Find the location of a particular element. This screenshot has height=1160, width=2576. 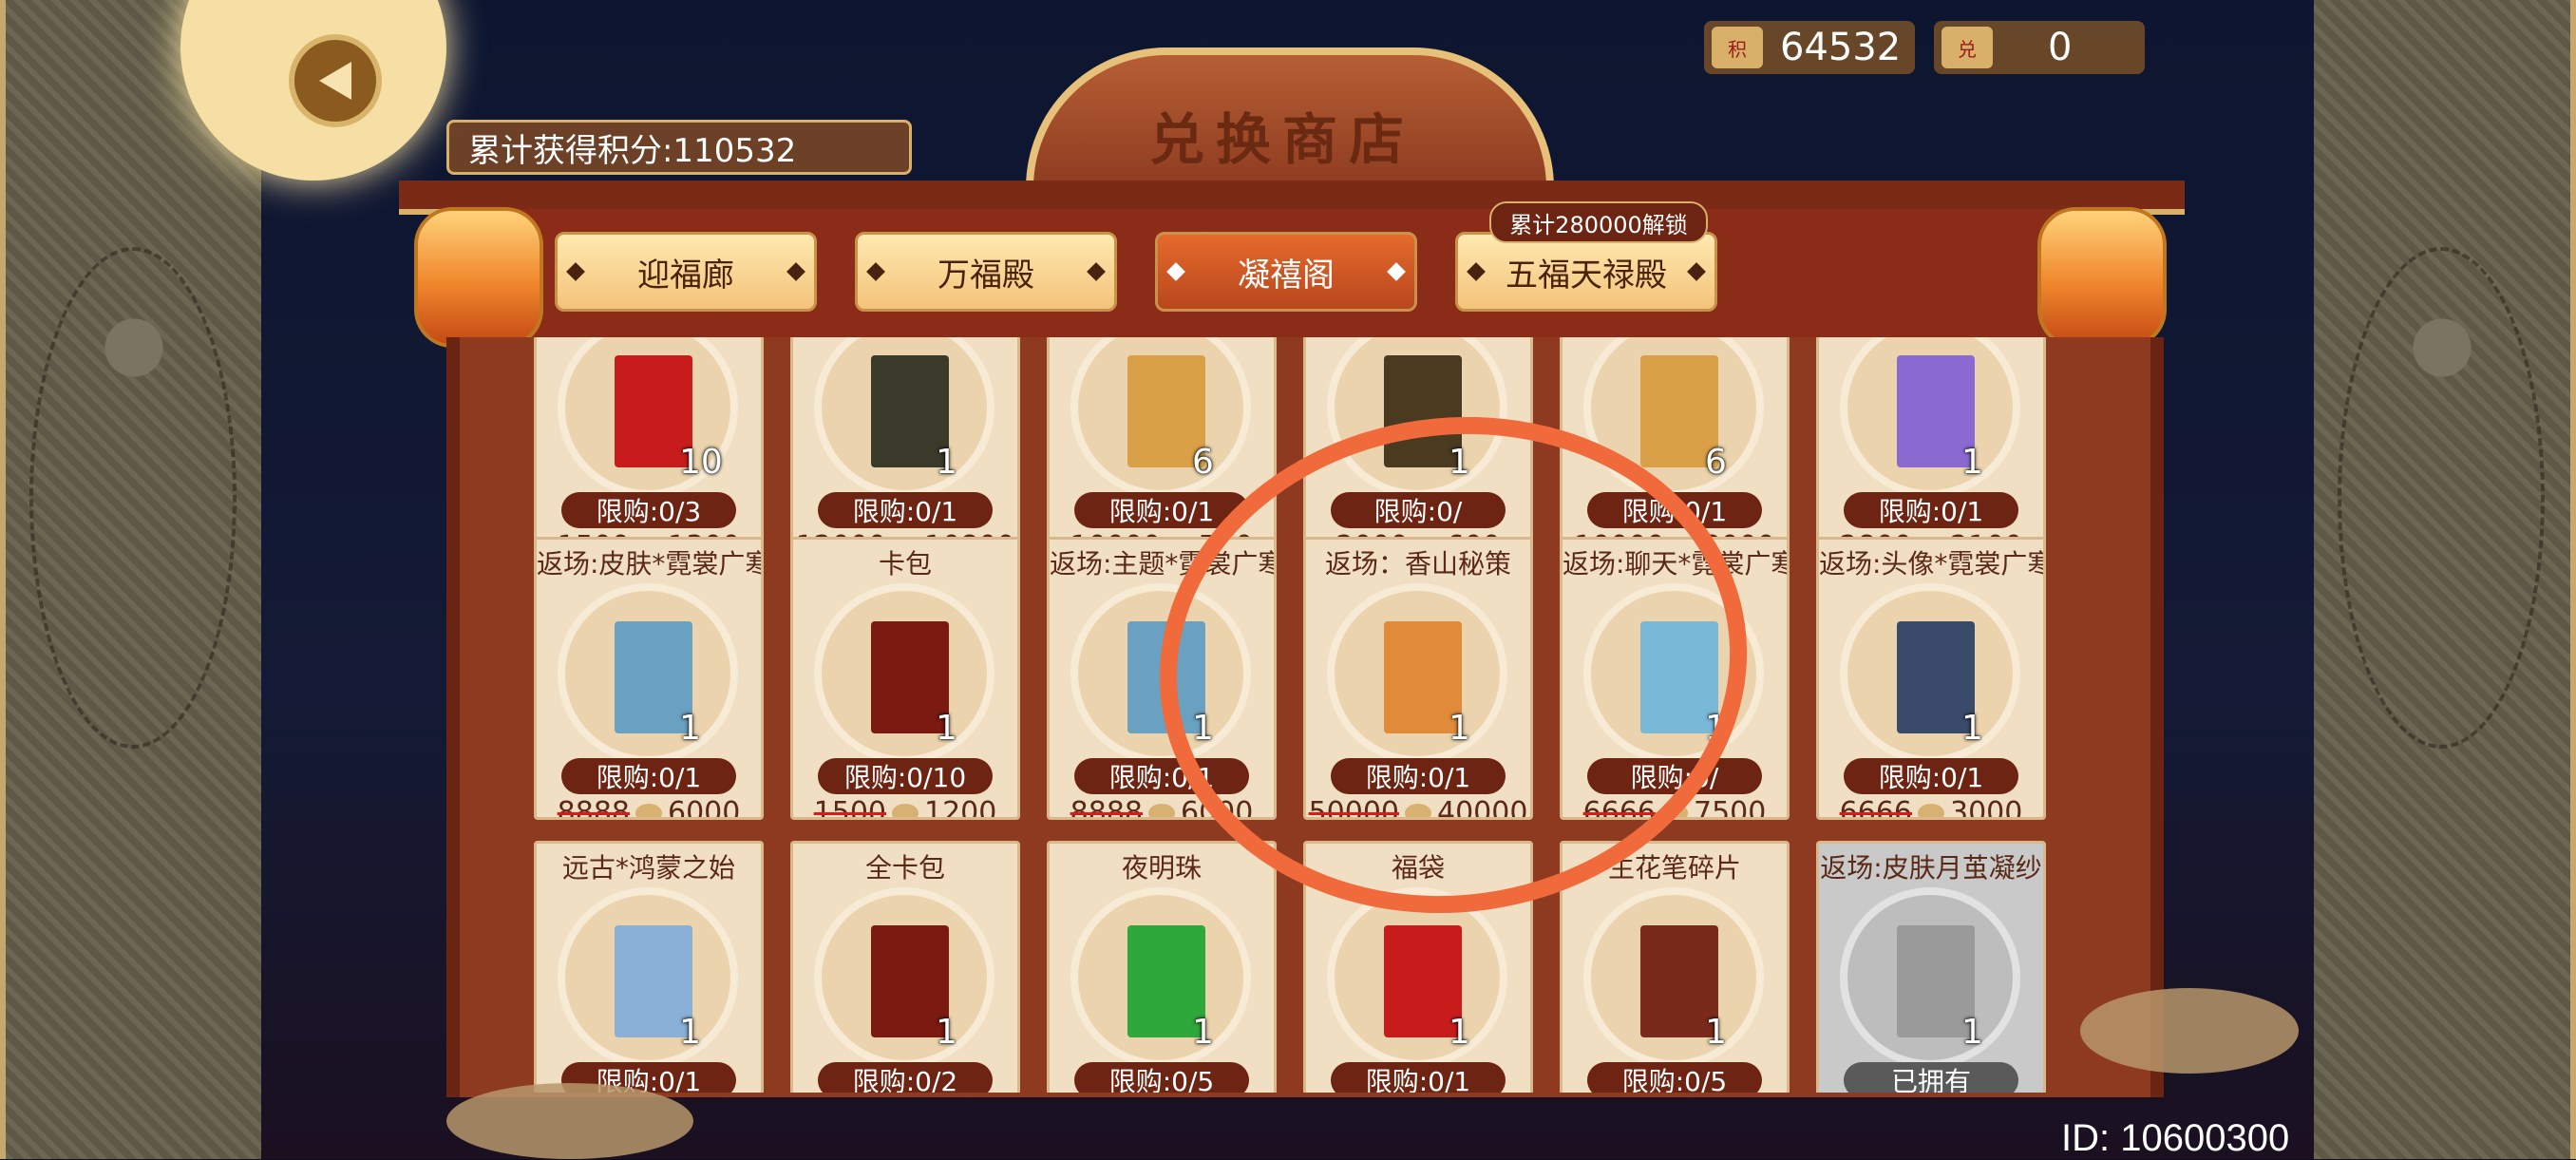

purchase-limit: 限购:0/3 is located at coordinates (648, 510).